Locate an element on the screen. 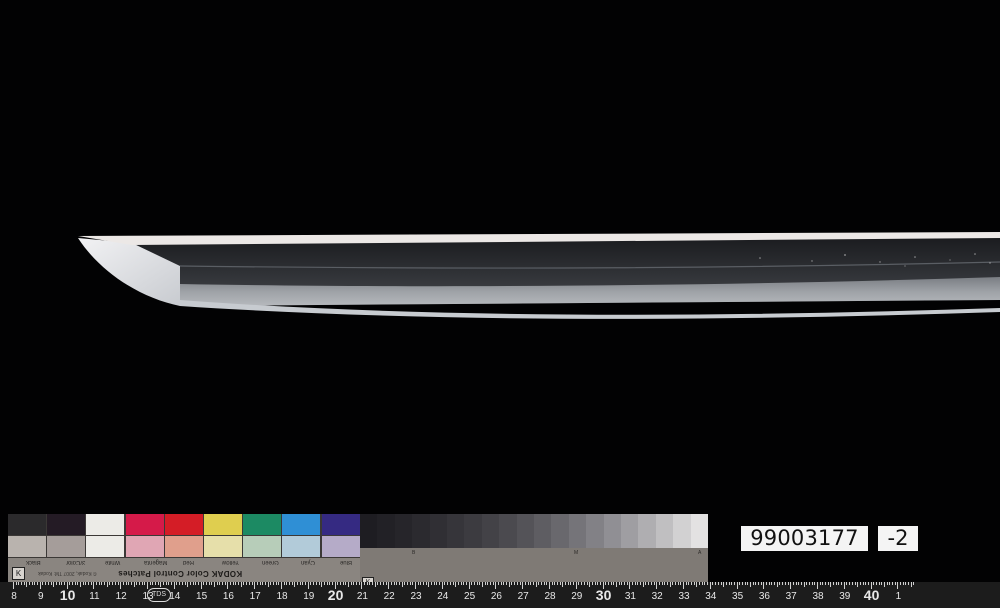 This screenshot has width=1000, height=608. ruler-label: 18 is located at coordinates (282, 596).